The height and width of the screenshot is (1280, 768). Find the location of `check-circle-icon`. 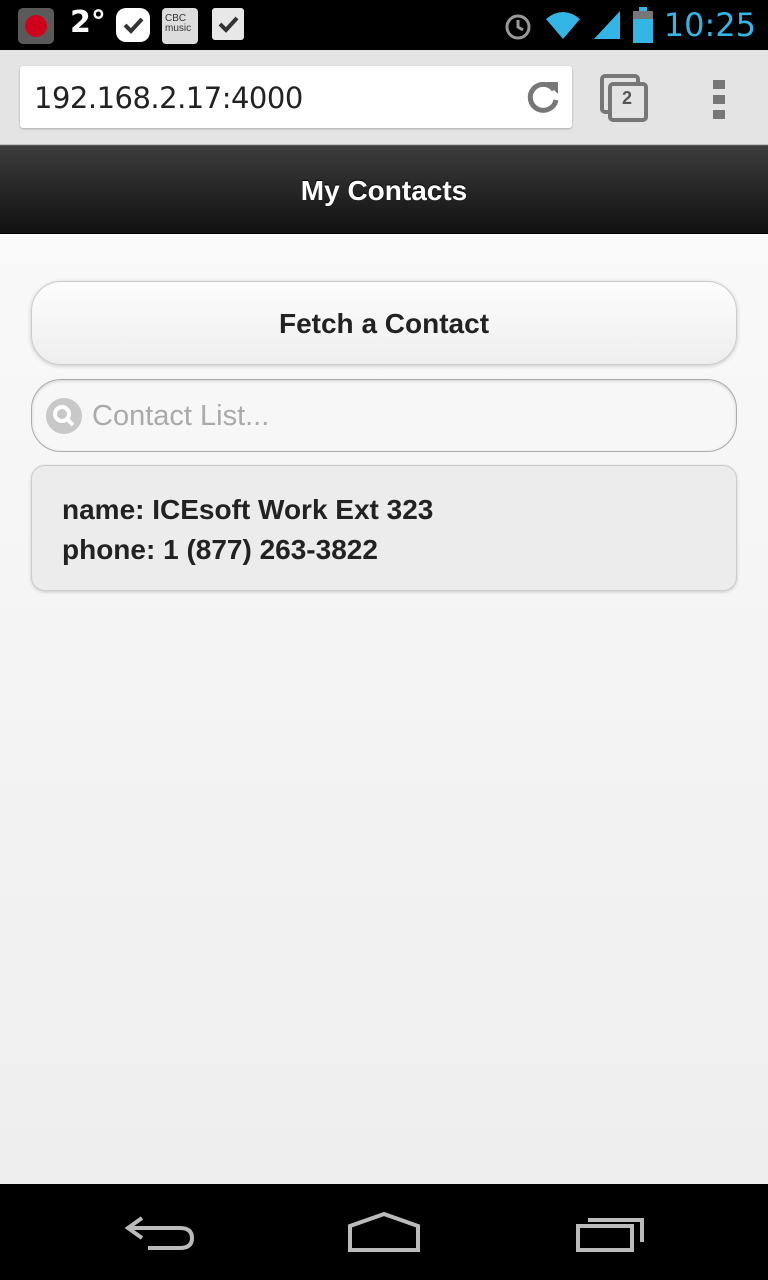

check-circle-icon is located at coordinates (133, 25).